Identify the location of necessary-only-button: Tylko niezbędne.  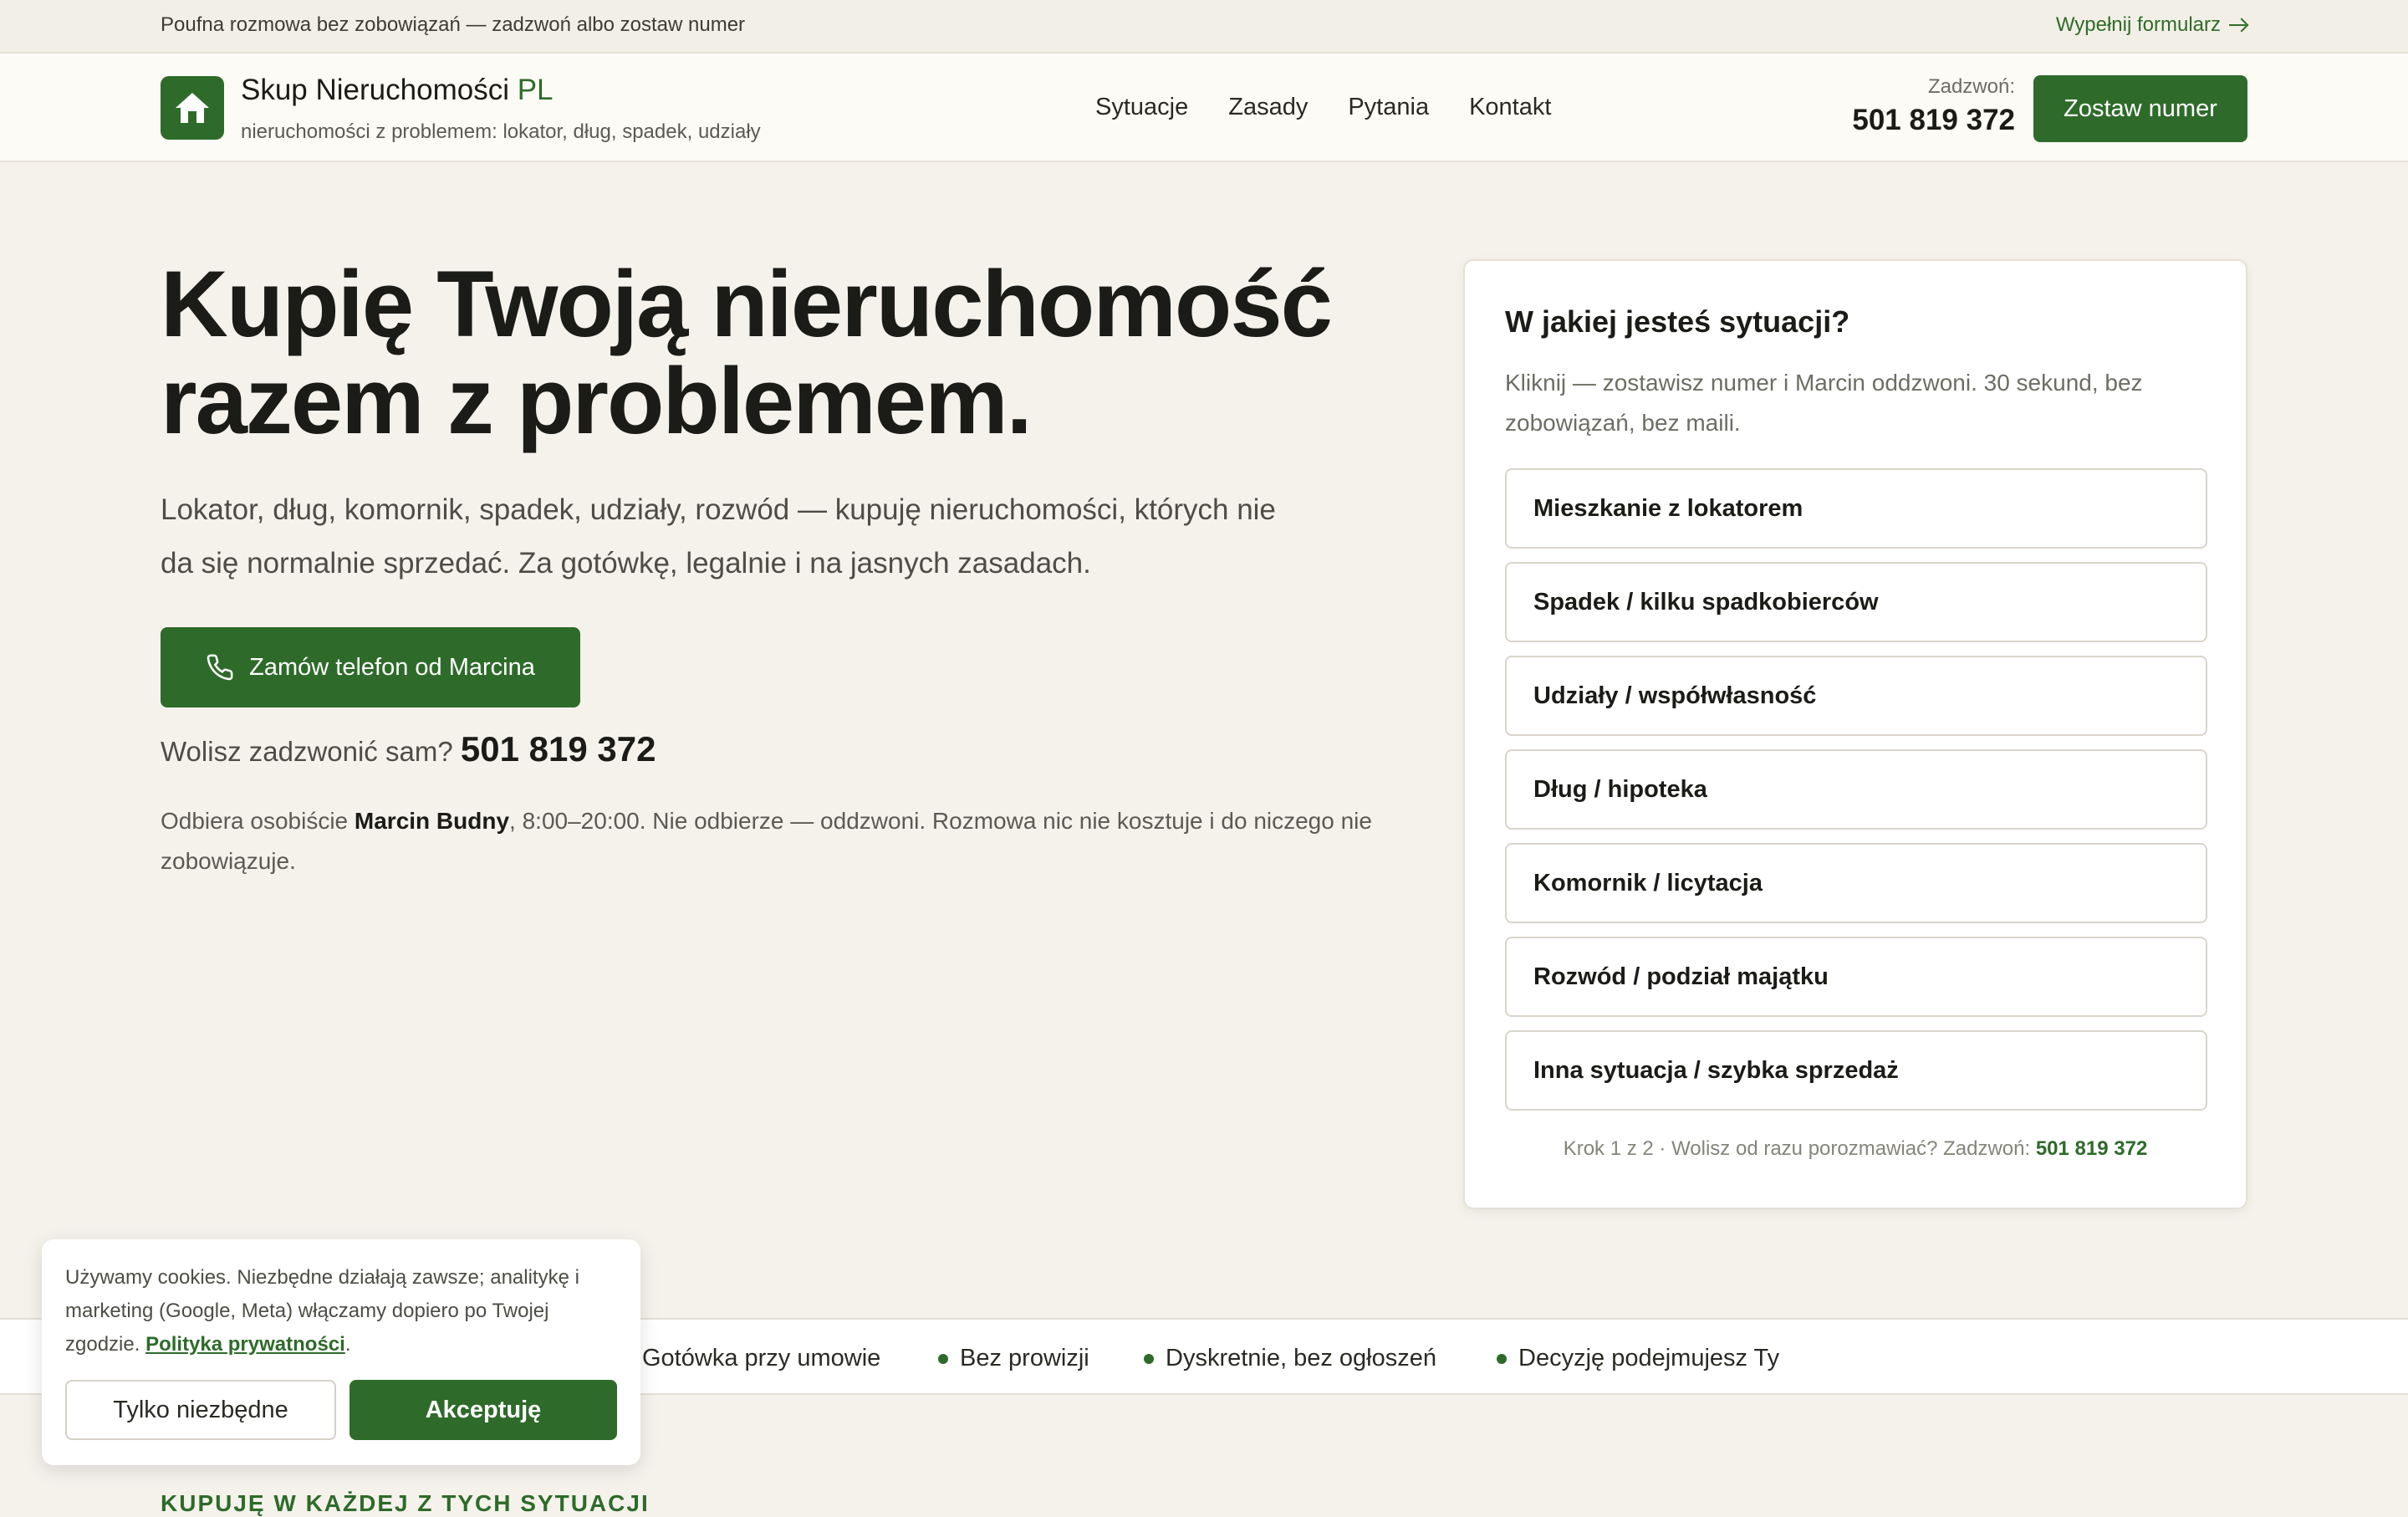
(201, 1410).